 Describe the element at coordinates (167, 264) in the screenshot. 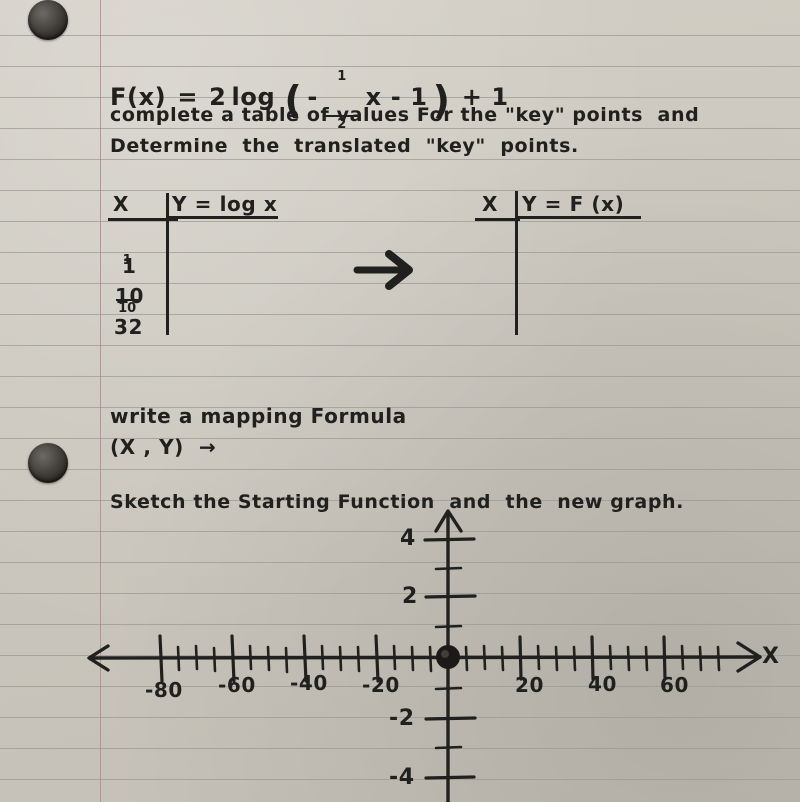

I see `table-left-vertical-divider` at that location.